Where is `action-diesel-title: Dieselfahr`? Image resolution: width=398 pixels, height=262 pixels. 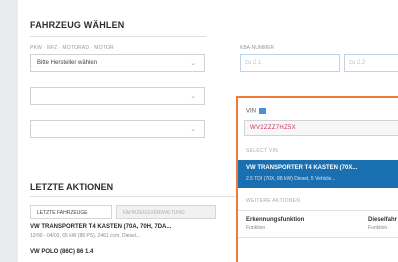 action-diesel-title: Dieselfahr is located at coordinates (383, 220).